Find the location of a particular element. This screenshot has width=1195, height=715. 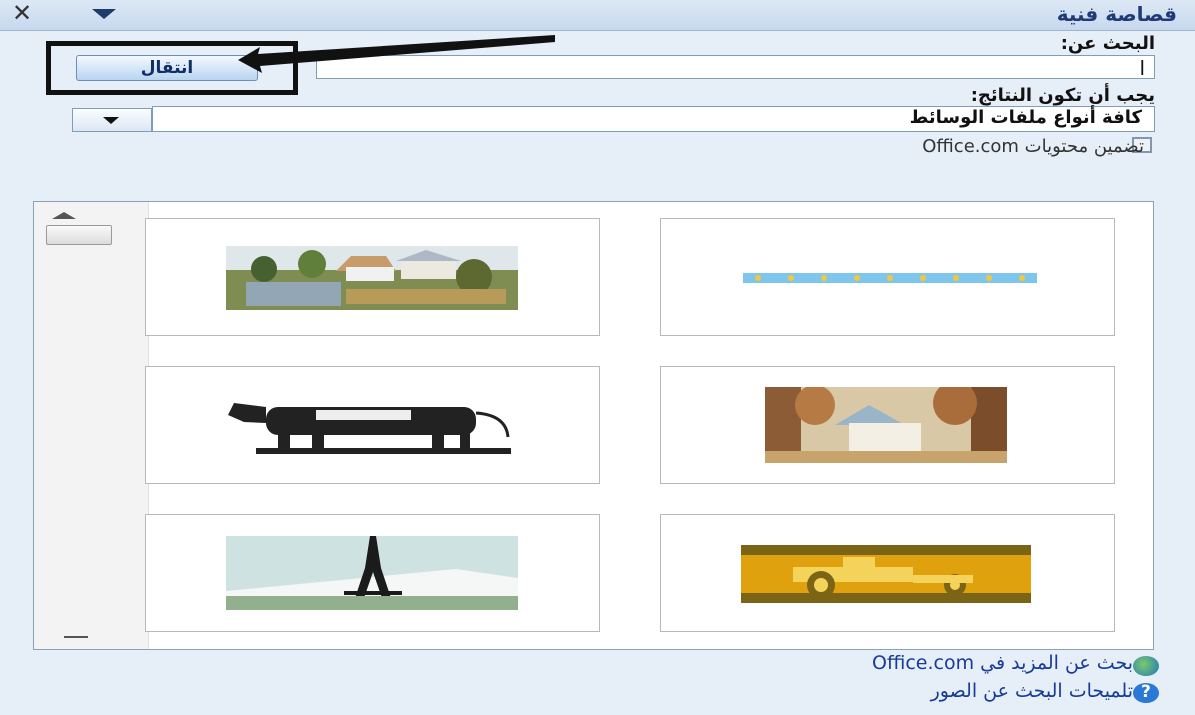

clip-tile-cow is located at coordinates (372, 425).